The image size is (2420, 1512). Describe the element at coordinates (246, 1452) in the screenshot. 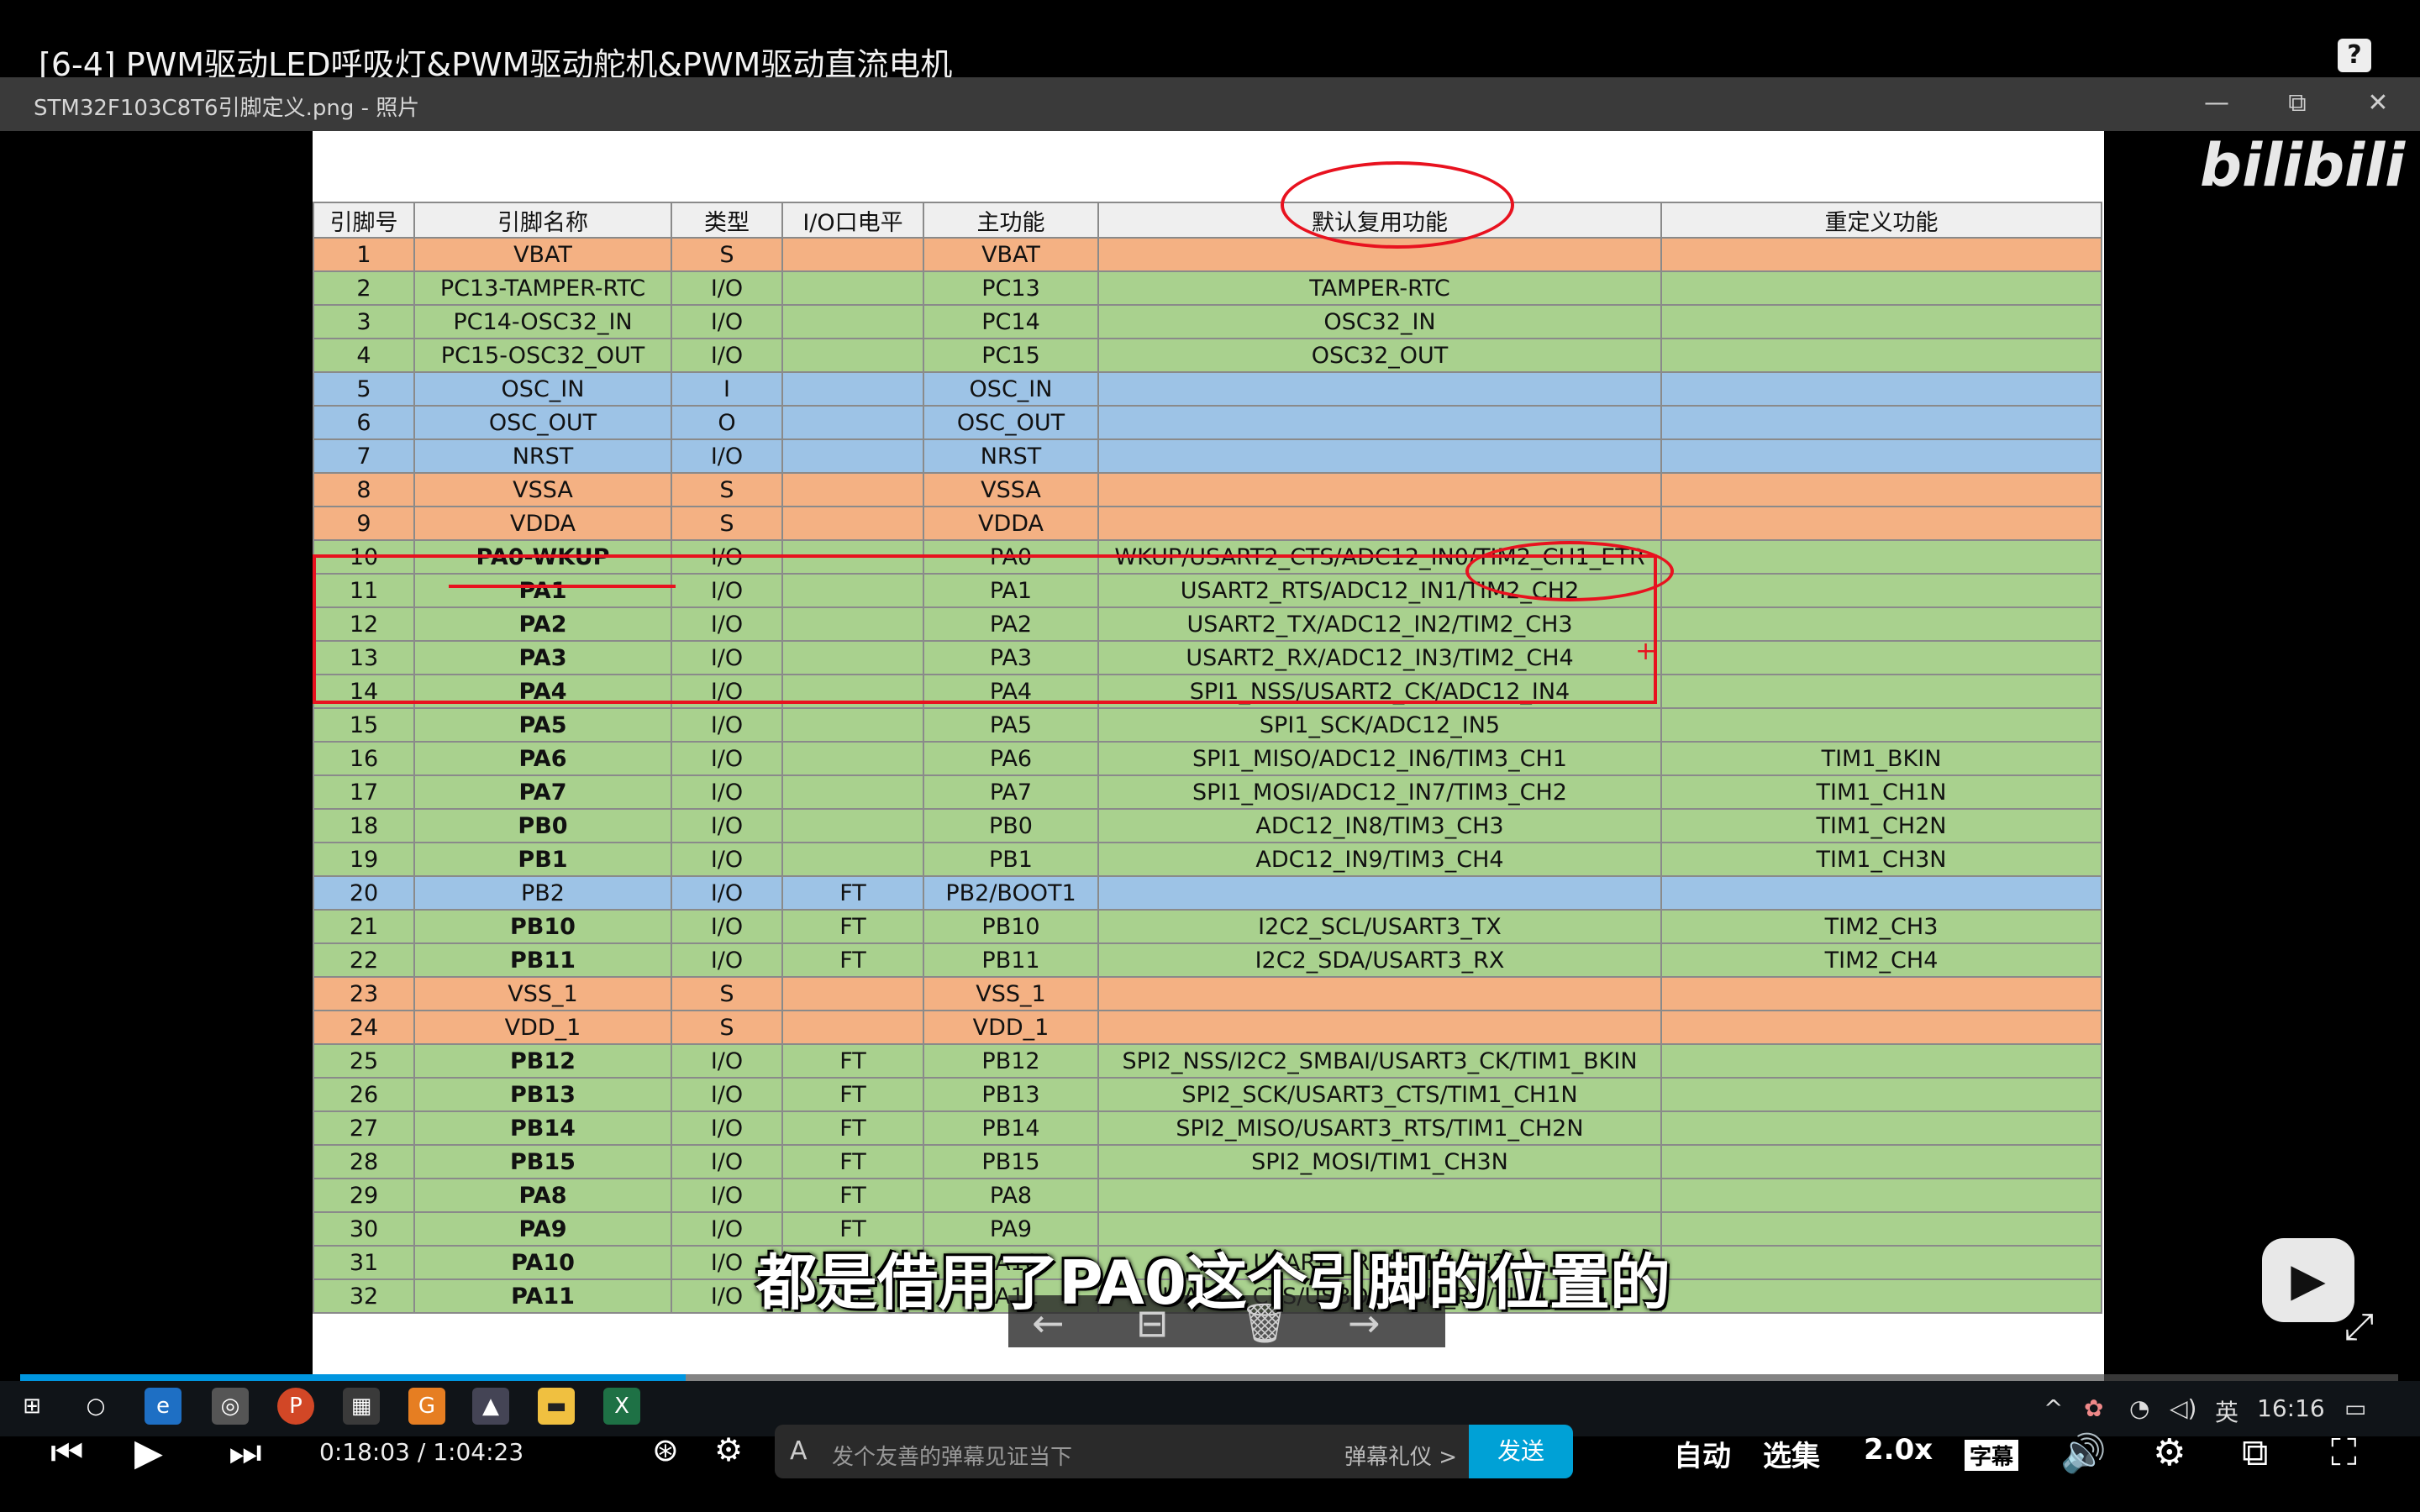

I see `next-button: ⏭` at that location.